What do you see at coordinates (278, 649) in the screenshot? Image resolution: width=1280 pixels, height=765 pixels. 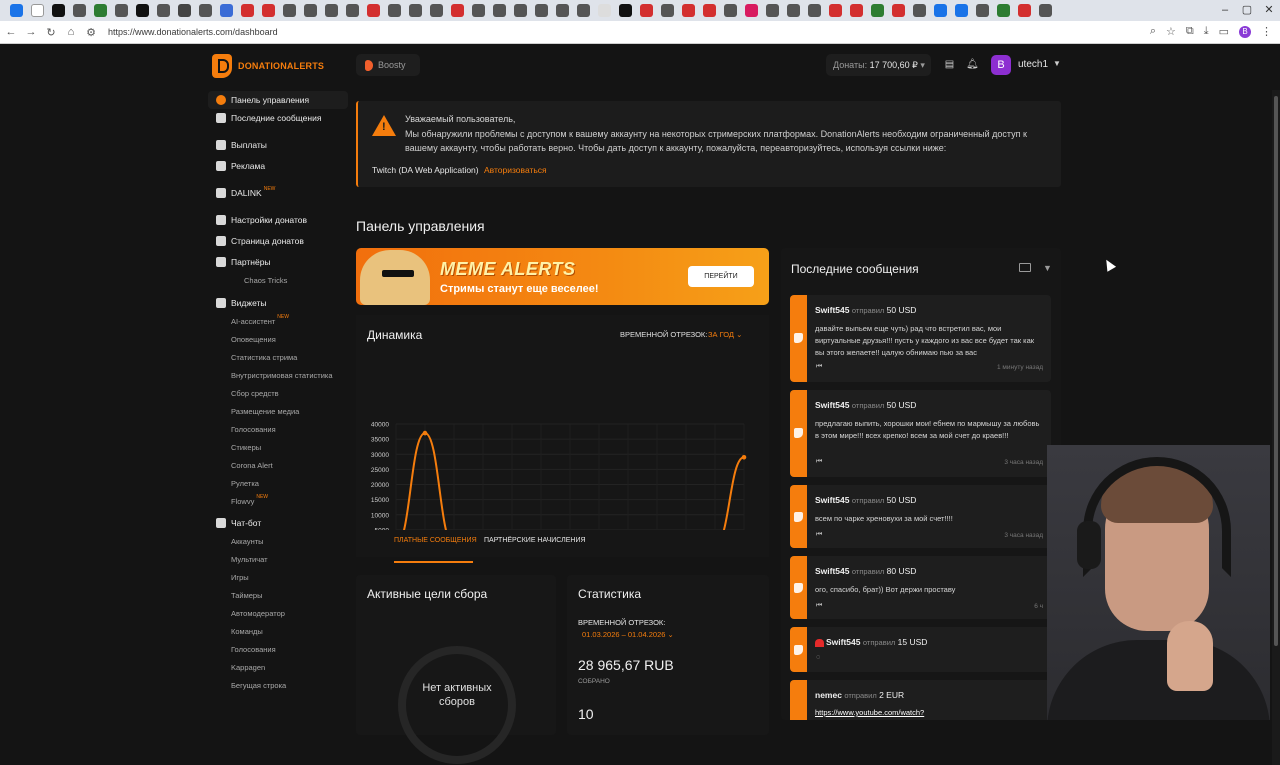 I see `sidebar-subitem-chat-polls: Голосования` at bounding box center [278, 649].